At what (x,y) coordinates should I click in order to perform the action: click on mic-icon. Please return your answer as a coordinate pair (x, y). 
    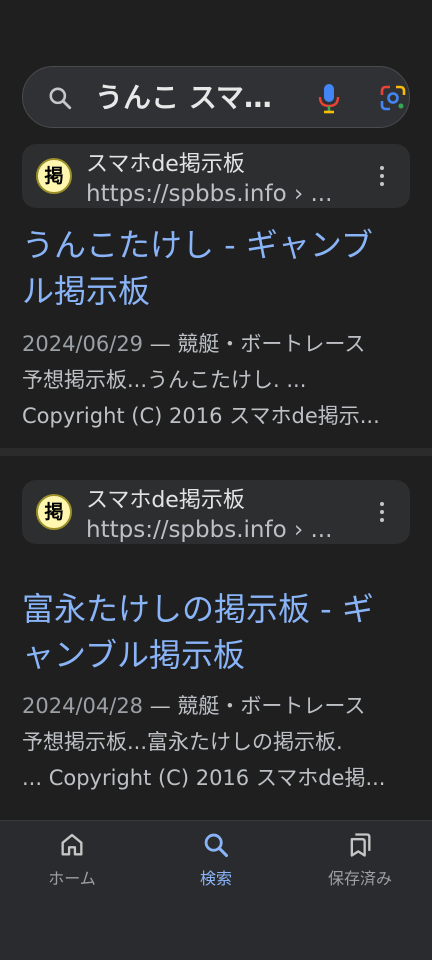
    Looking at the image, I should click on (329, 98).